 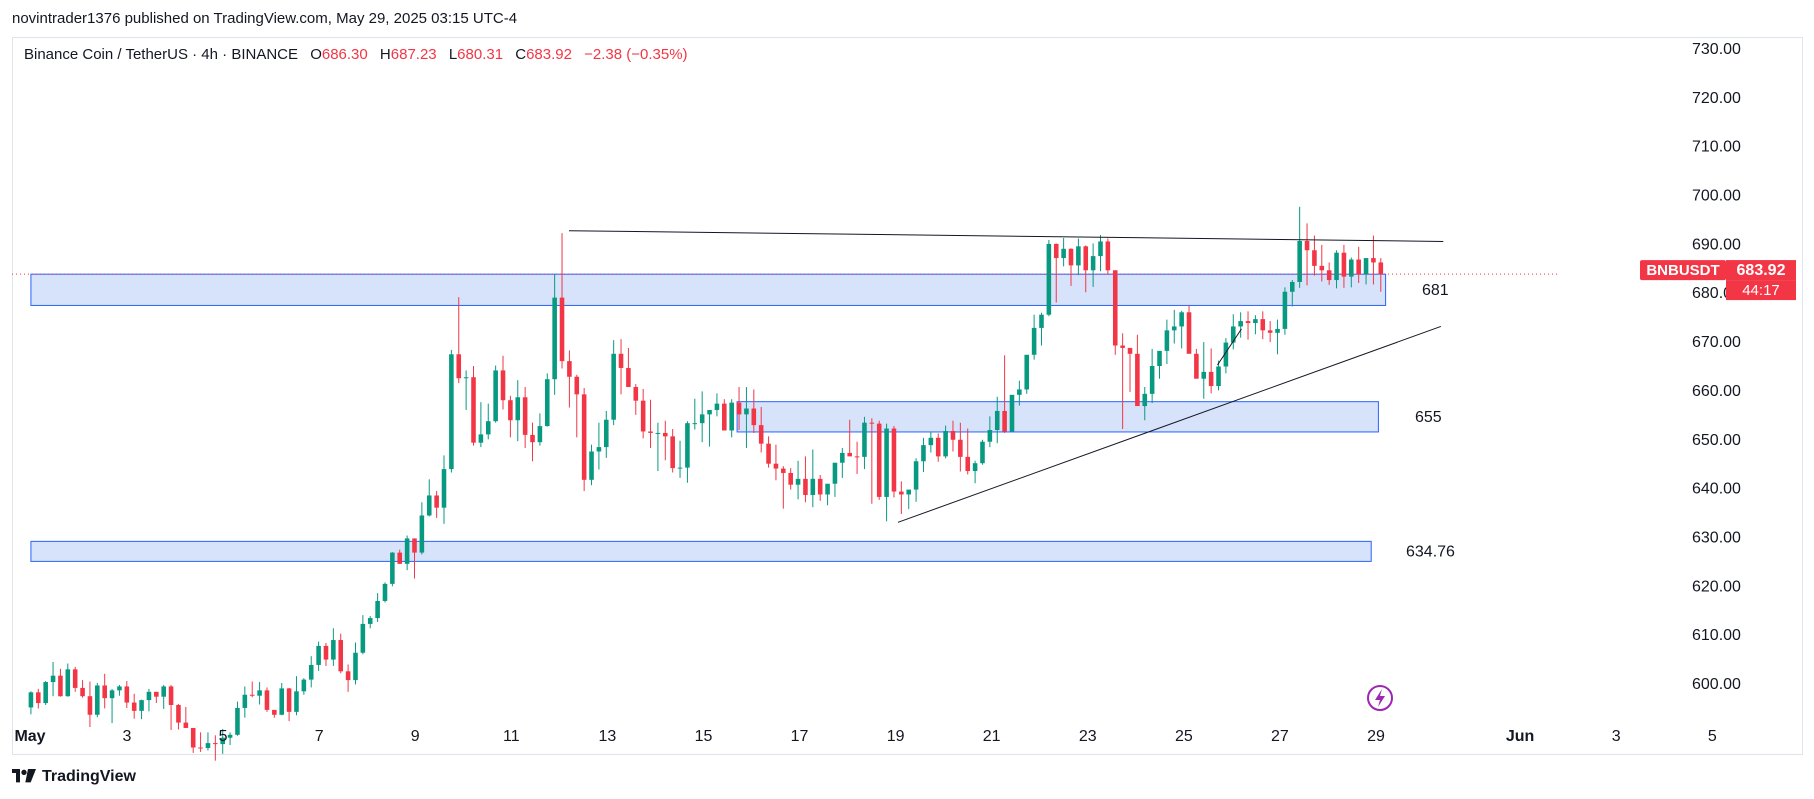 What do you see at coordinates (521, 54) in the screenshot?
I see `close-label: C` at bounding box center [521, 54].